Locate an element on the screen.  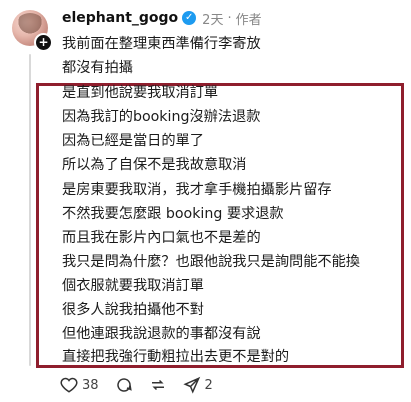
username: elephant_gogo is located at coordinates (120, 18).